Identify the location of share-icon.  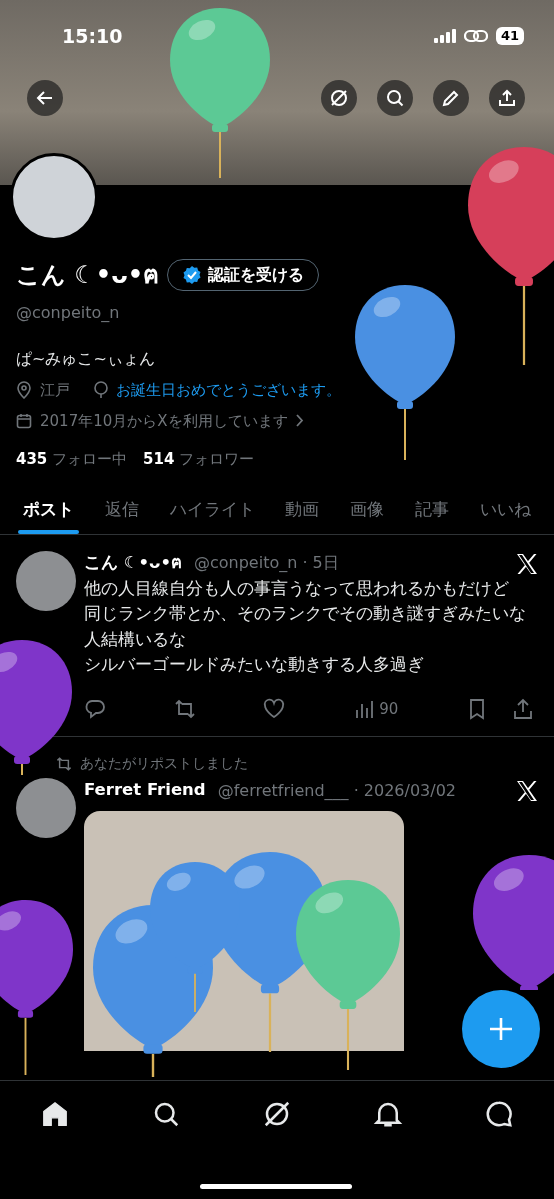
(507, 98).